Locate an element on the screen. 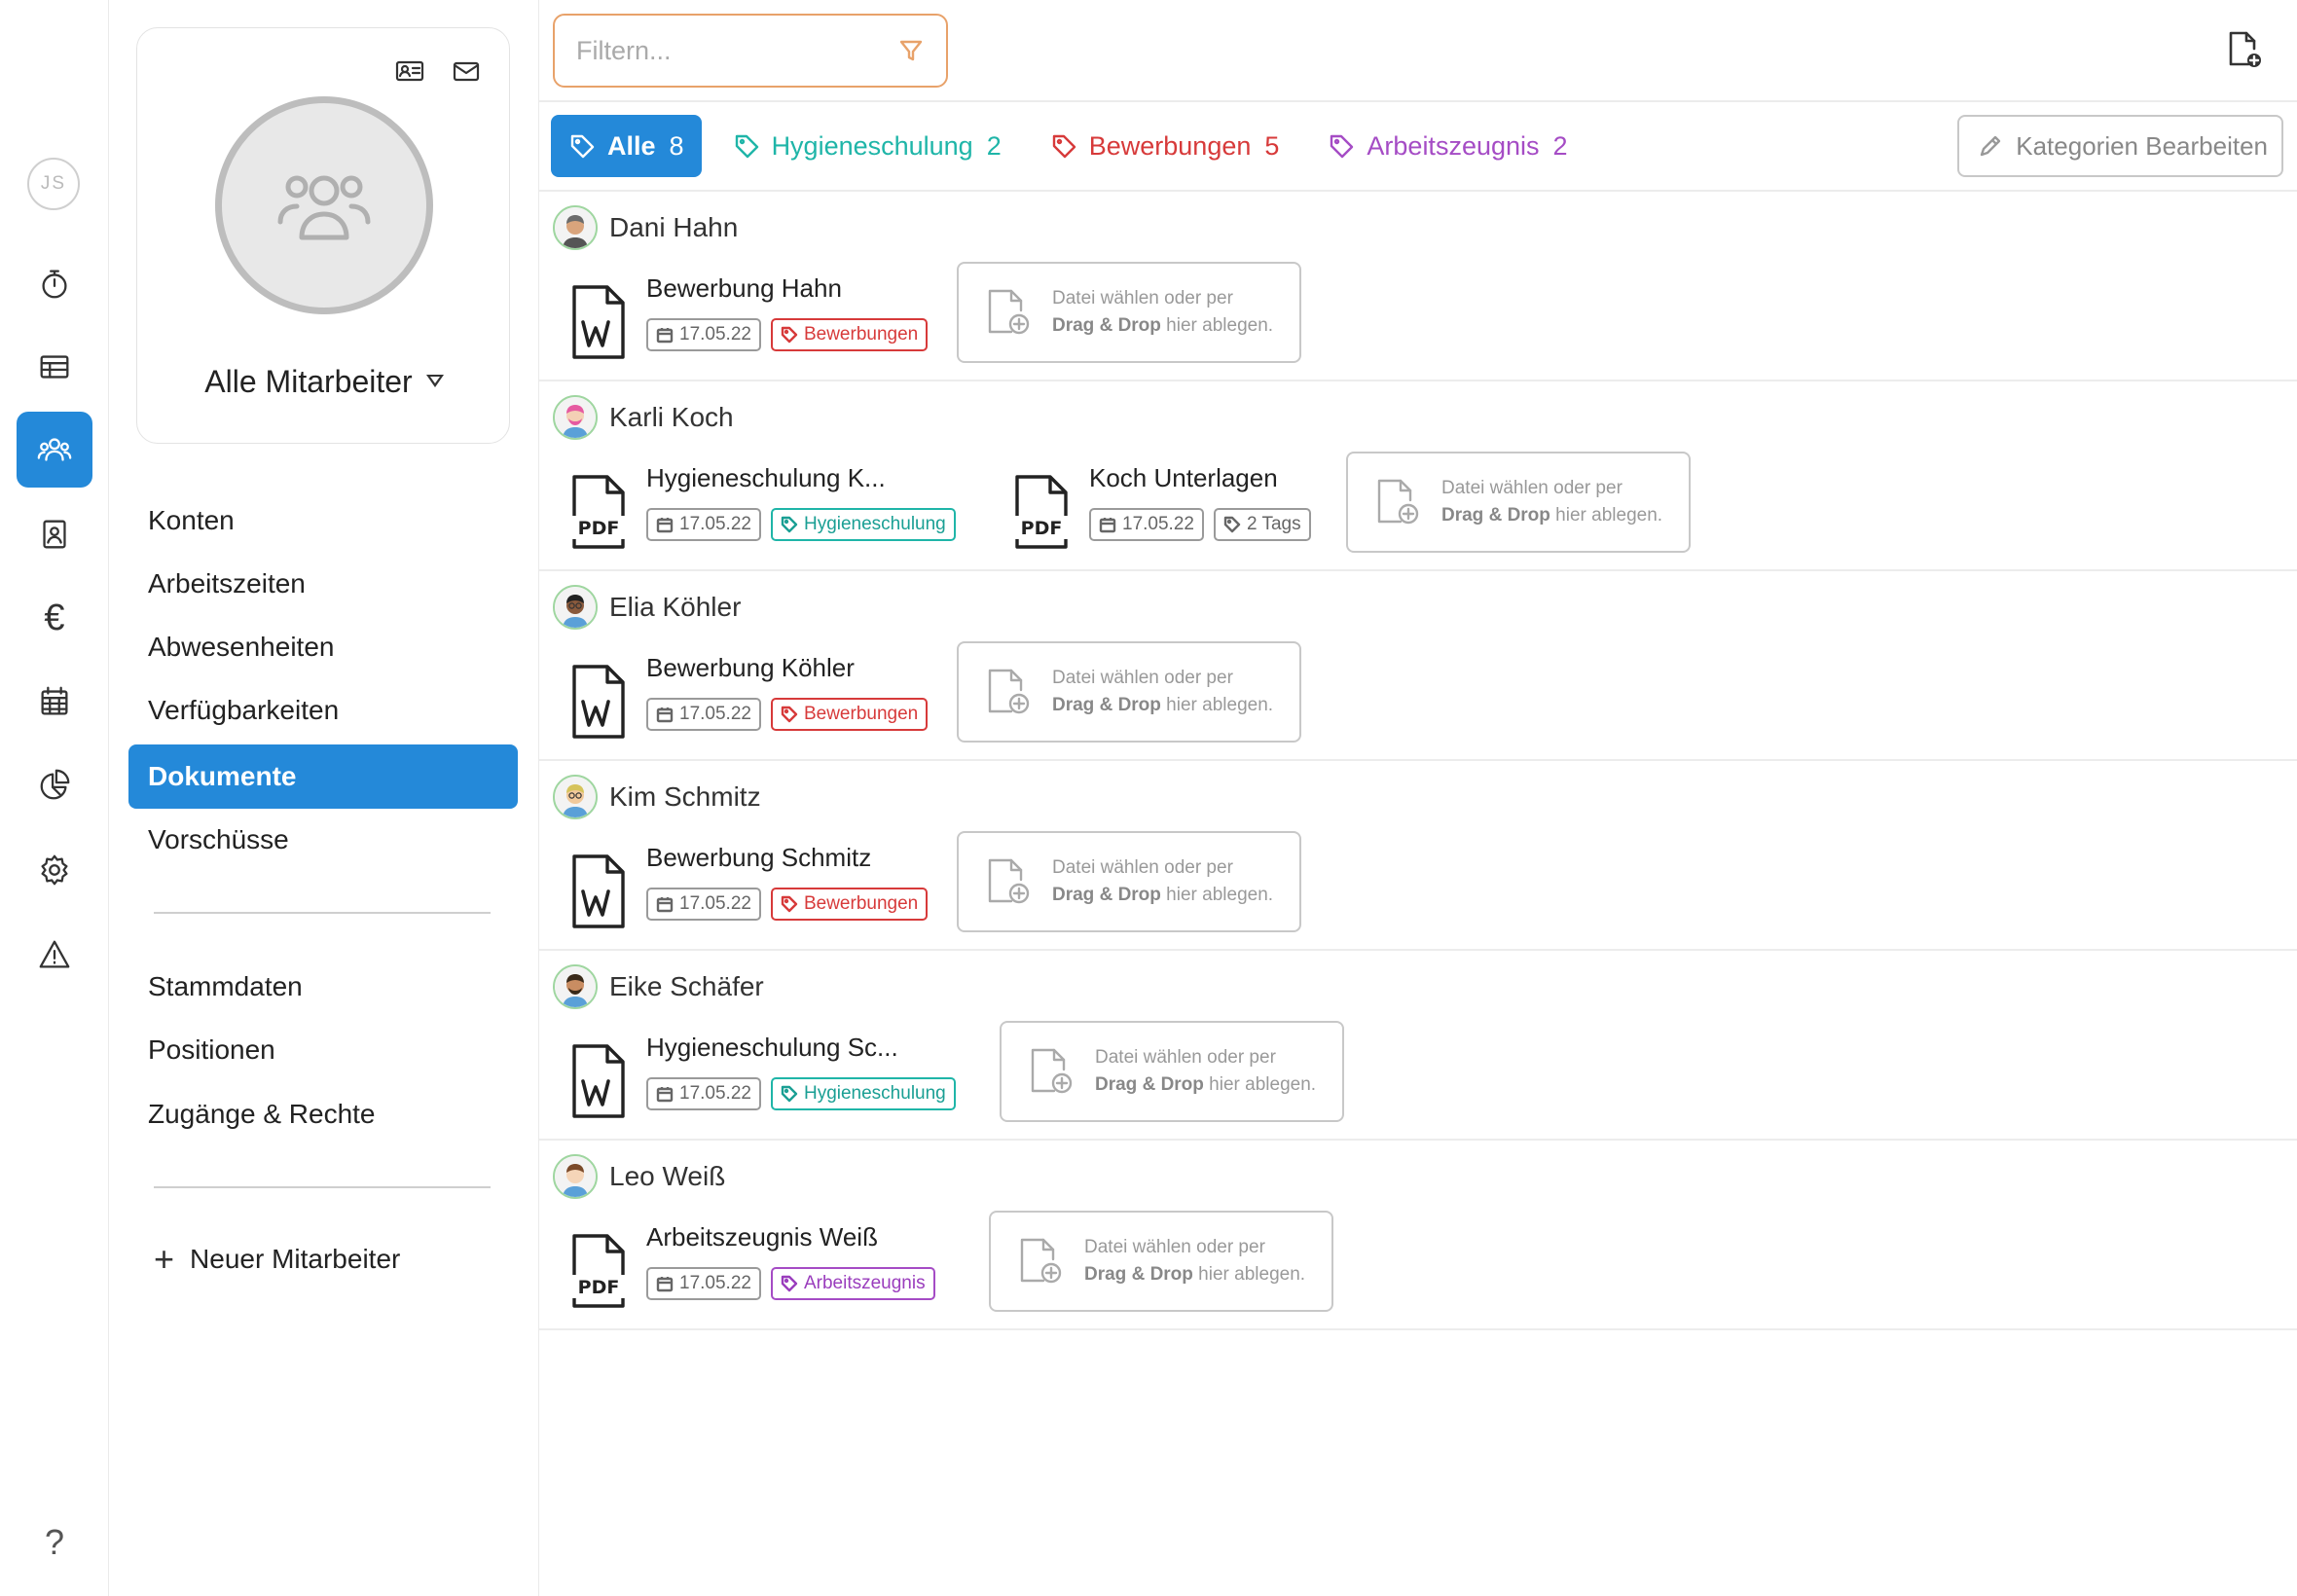 The height and width of the screenshot is (1596, 2297). tab-arbeitszeugnis: Arbeitszeugnis 2 is located at coordinates (1447, 146).